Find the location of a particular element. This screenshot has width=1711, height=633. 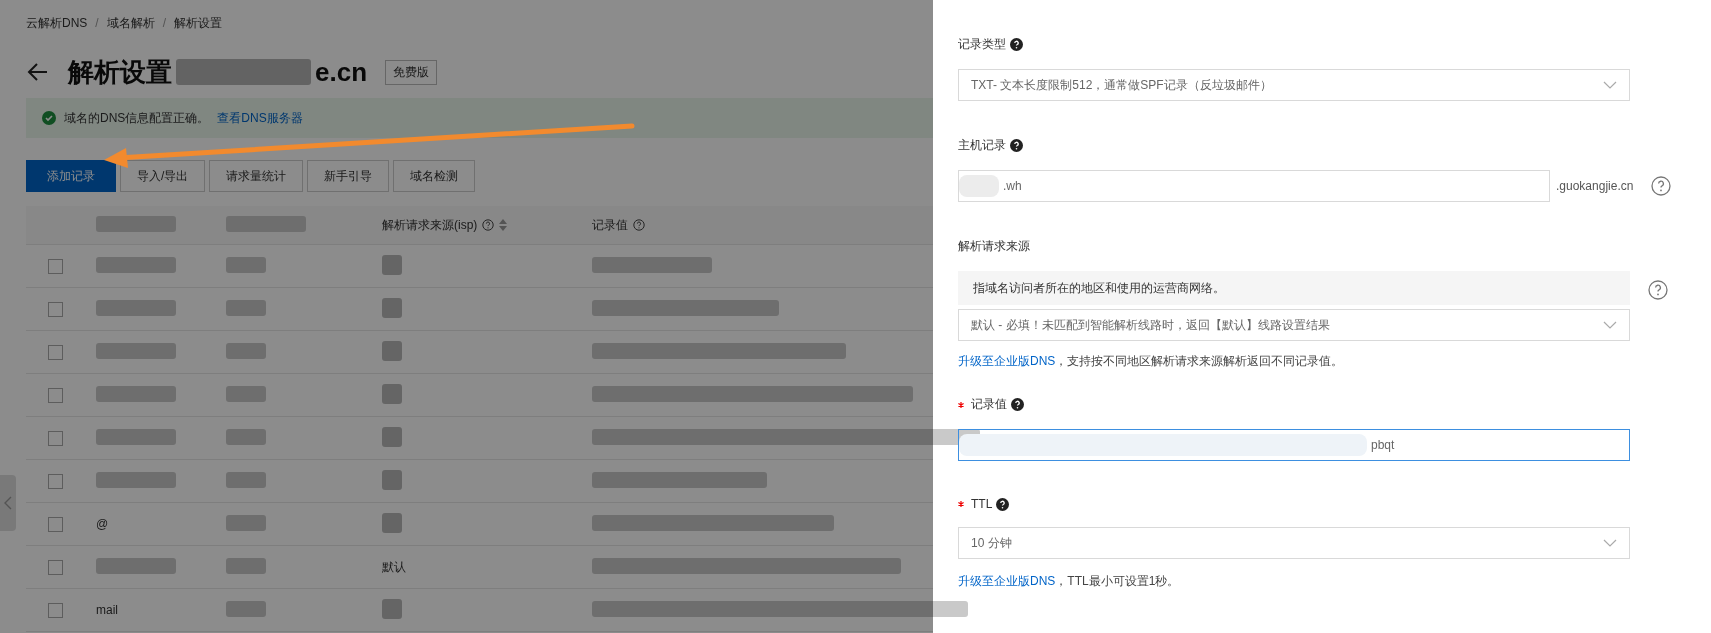

alert-message: 域名的DNS信息配置正确。 is located at coordinates (137, 118).